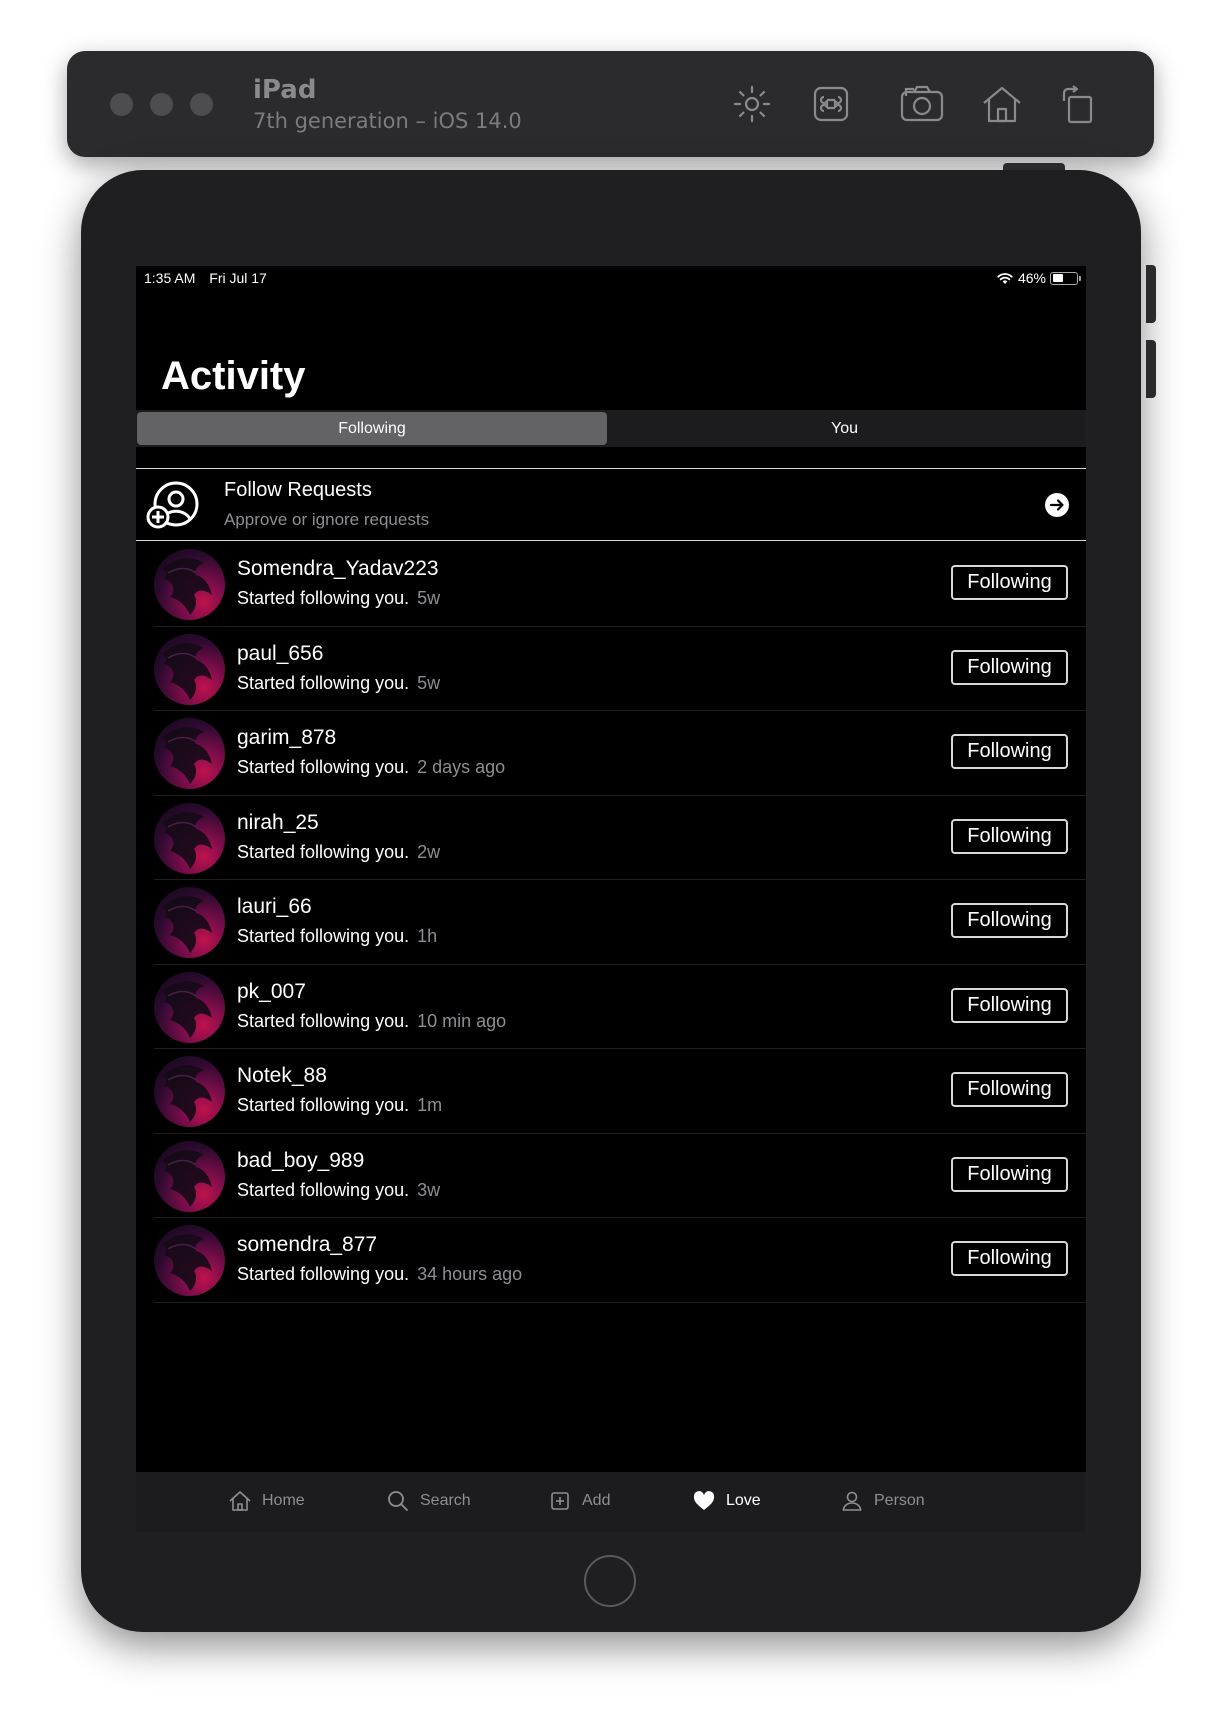  Describe the element at coordinates (596, 1500) in the screenshot. I see `tab-add-label: Add` at that location.